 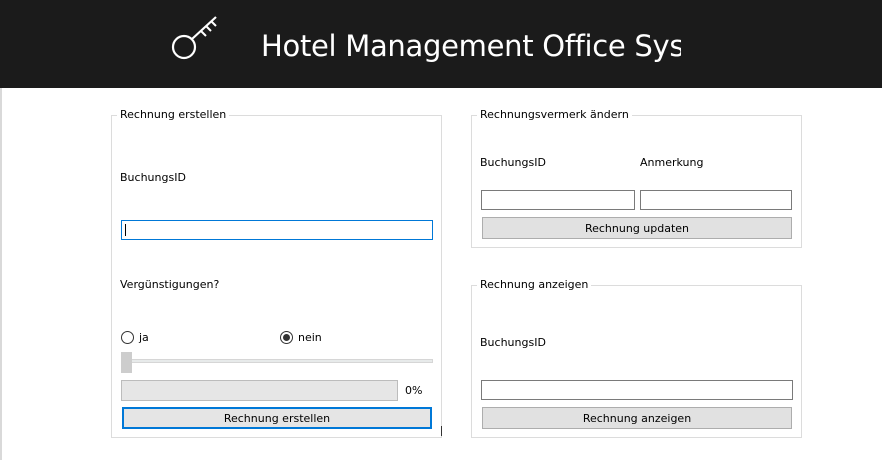 I want to click on progress-percent: 0%, so click(x=414, y=390).